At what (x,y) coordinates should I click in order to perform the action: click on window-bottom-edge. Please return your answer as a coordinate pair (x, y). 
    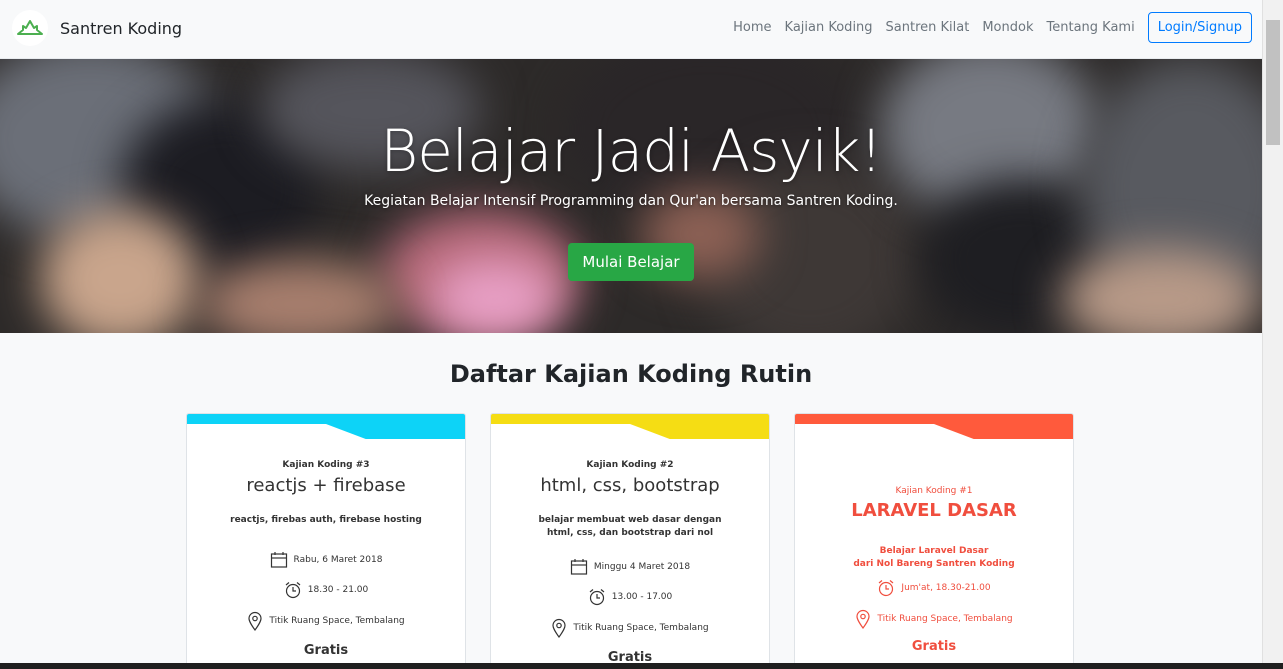
    Looking at the image, I should click on (641, 666).